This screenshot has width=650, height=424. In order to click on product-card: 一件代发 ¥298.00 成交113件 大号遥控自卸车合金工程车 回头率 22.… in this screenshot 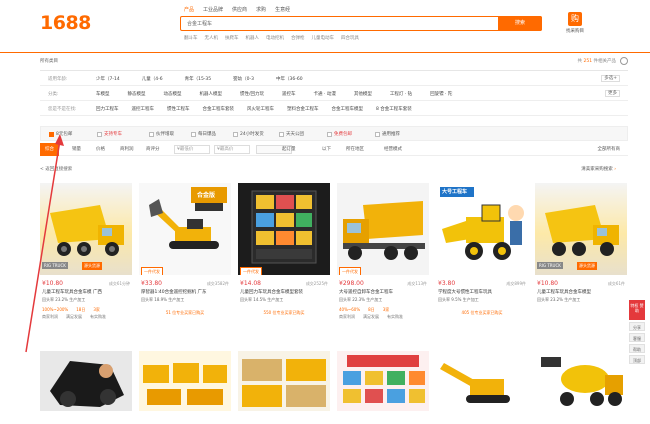, I will do `click(383, 263)`.